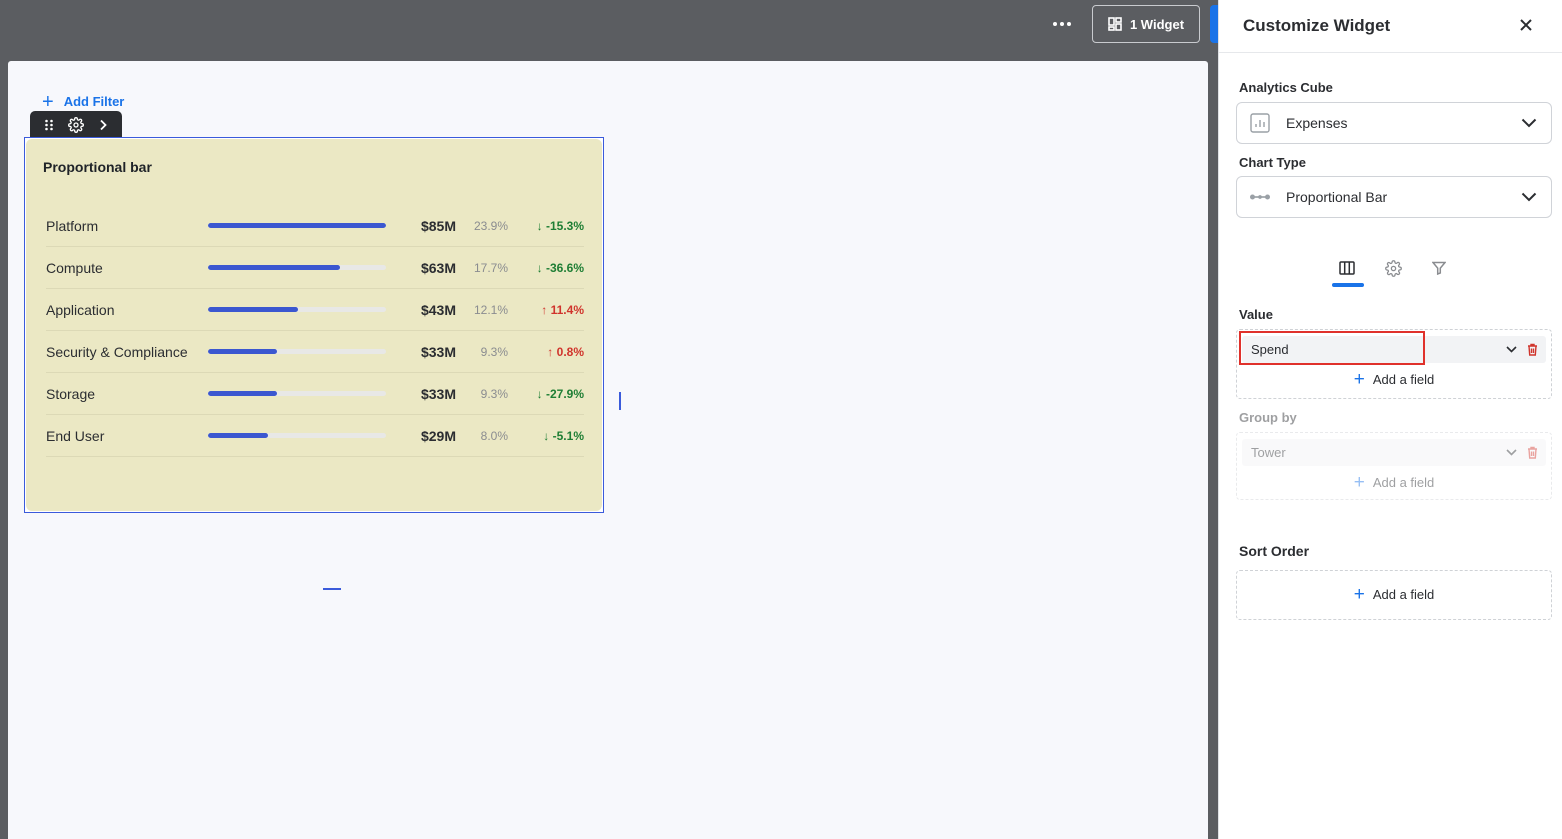 The image size is (1562, 839). I want to click on close-button, so click(1526, 25).